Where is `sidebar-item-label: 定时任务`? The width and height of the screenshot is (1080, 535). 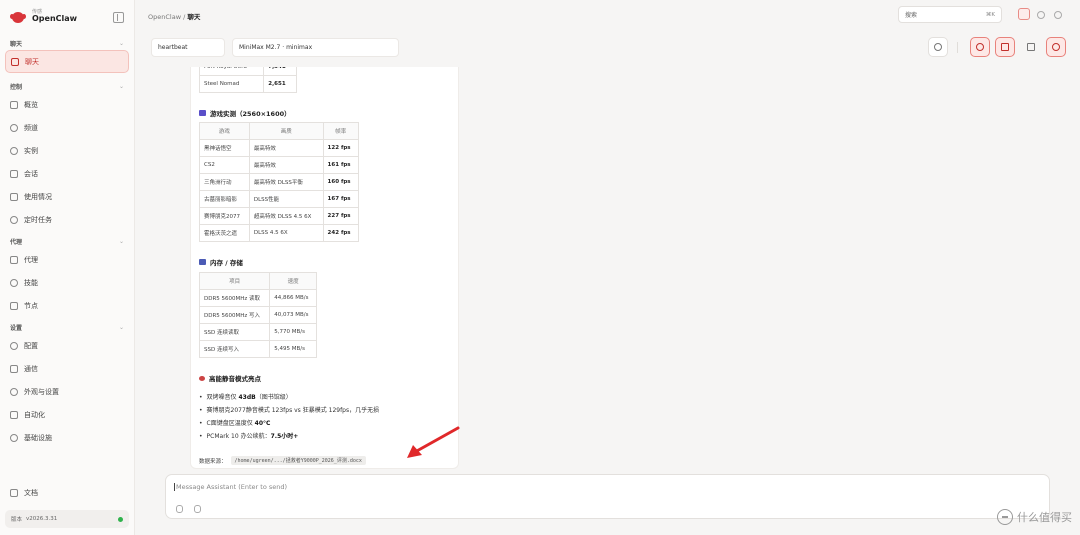 sidebar-item-label: 定时任务 is located at coordinates (38, 219).